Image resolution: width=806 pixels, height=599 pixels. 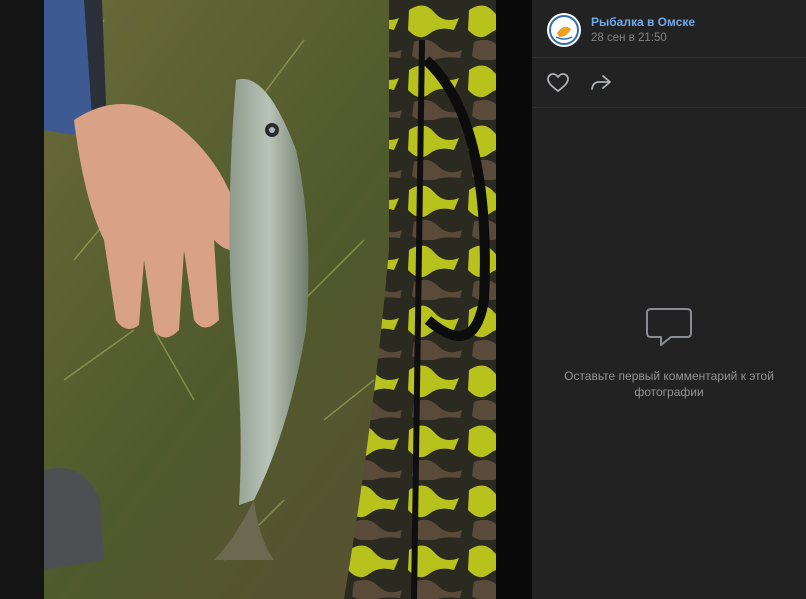 I want to click on viewer-backdrop, so click(x=22, y=299).